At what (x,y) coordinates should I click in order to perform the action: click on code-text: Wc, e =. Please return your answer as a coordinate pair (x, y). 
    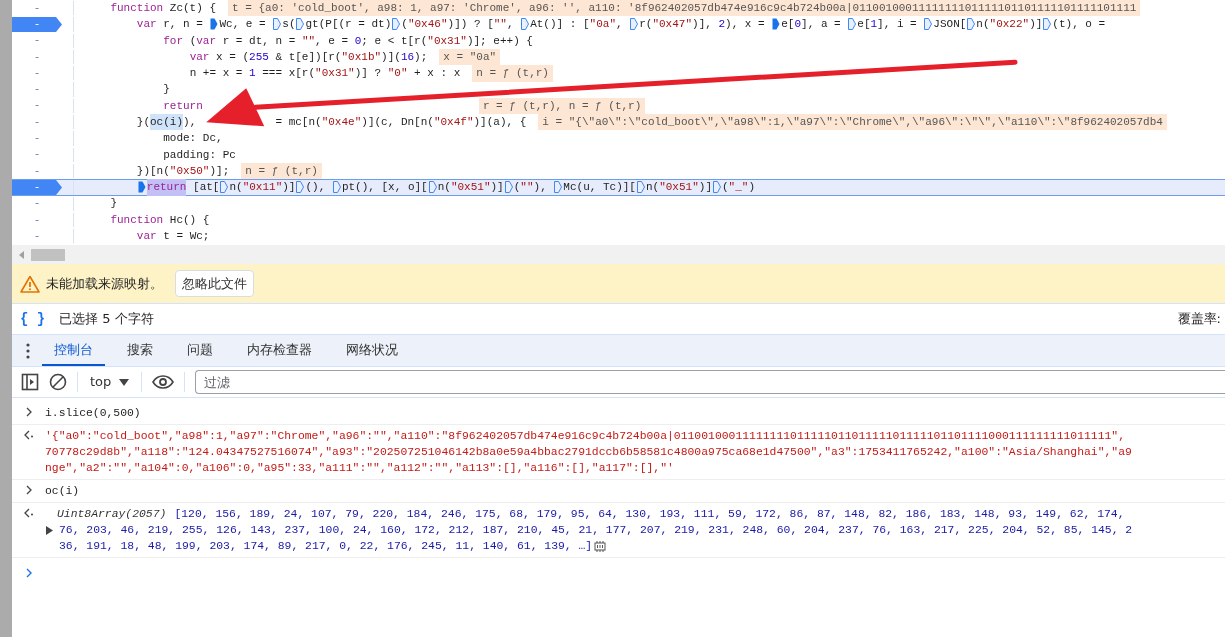
    Looking at the image, I should click on (242, 25).